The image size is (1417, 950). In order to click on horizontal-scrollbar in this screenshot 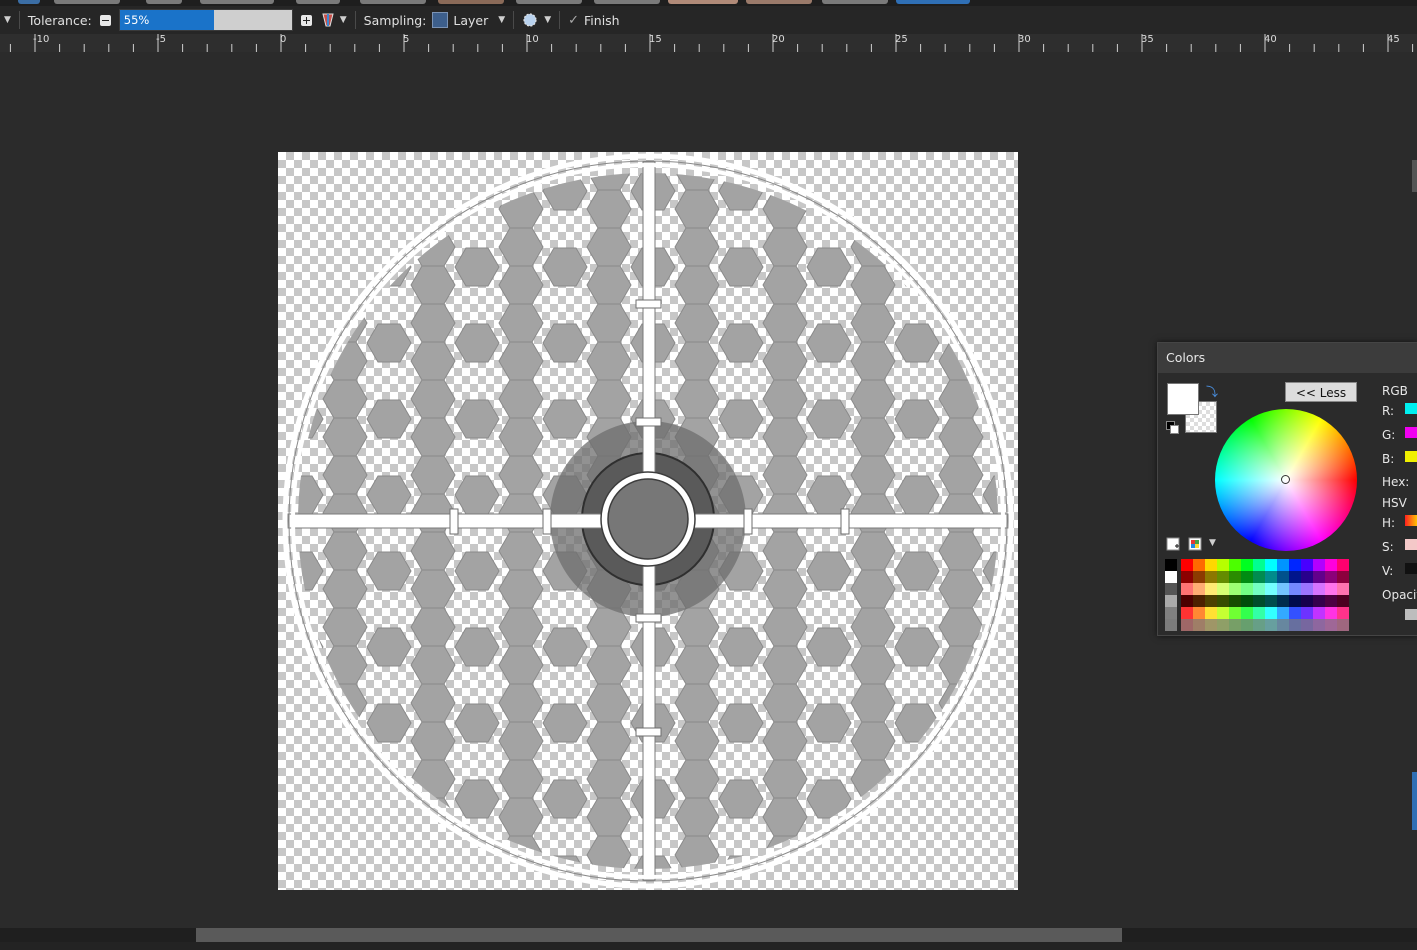, I will do `click(708, 935)`.